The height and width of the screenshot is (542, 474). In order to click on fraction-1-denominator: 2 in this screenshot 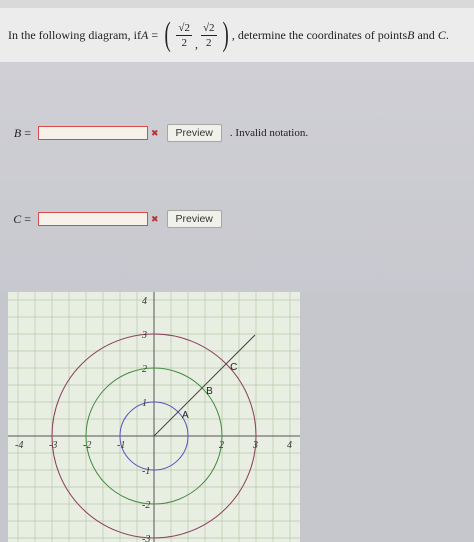, I will do `click(184, 42)`.